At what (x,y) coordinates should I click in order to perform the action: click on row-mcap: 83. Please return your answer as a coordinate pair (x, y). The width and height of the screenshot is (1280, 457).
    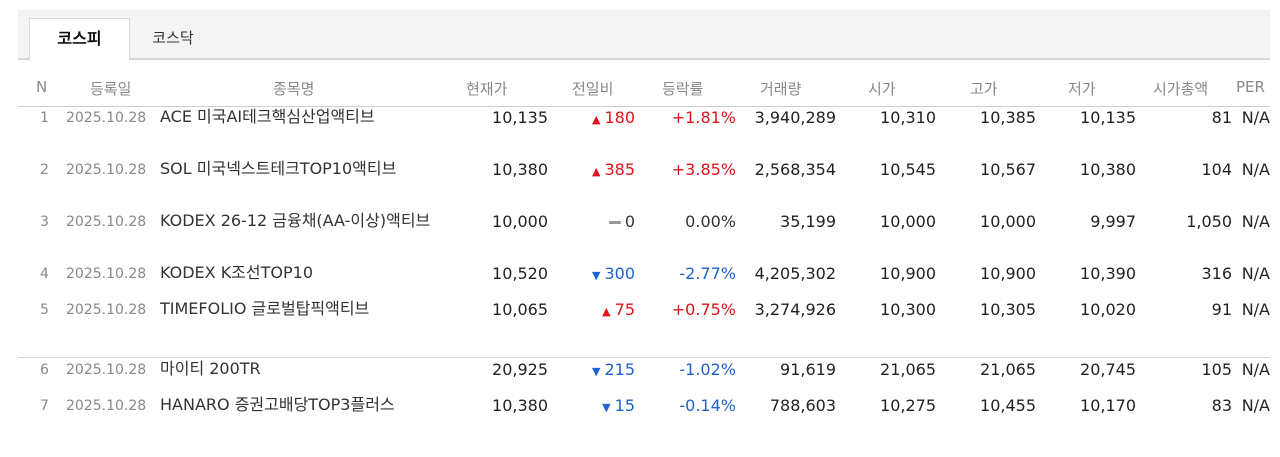
    Looking at the image, I should click on (1221, 405).